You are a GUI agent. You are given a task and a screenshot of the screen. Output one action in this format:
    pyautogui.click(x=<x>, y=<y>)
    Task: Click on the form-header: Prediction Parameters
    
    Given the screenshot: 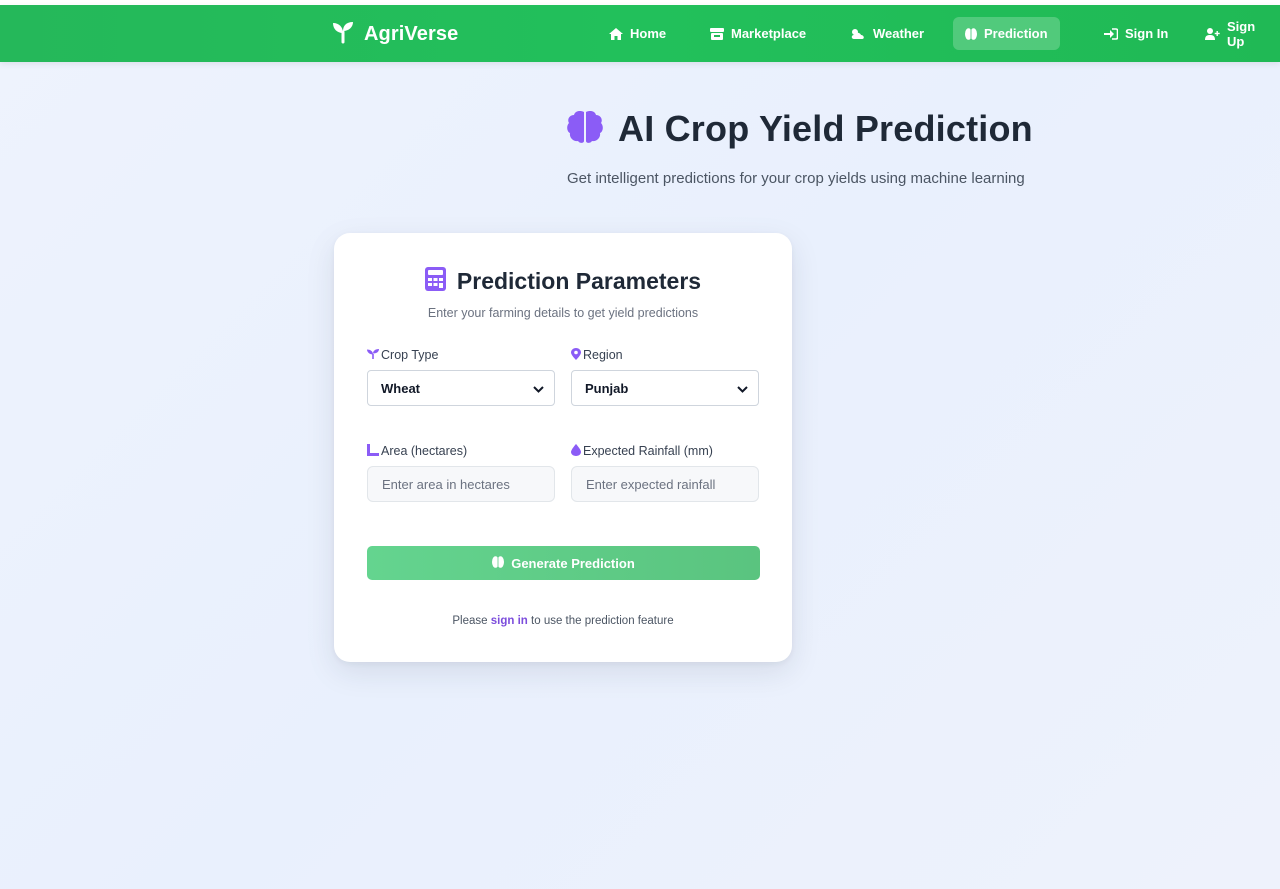 What is the action you would take?
    pyautogui.click(x=563, y=281)
    